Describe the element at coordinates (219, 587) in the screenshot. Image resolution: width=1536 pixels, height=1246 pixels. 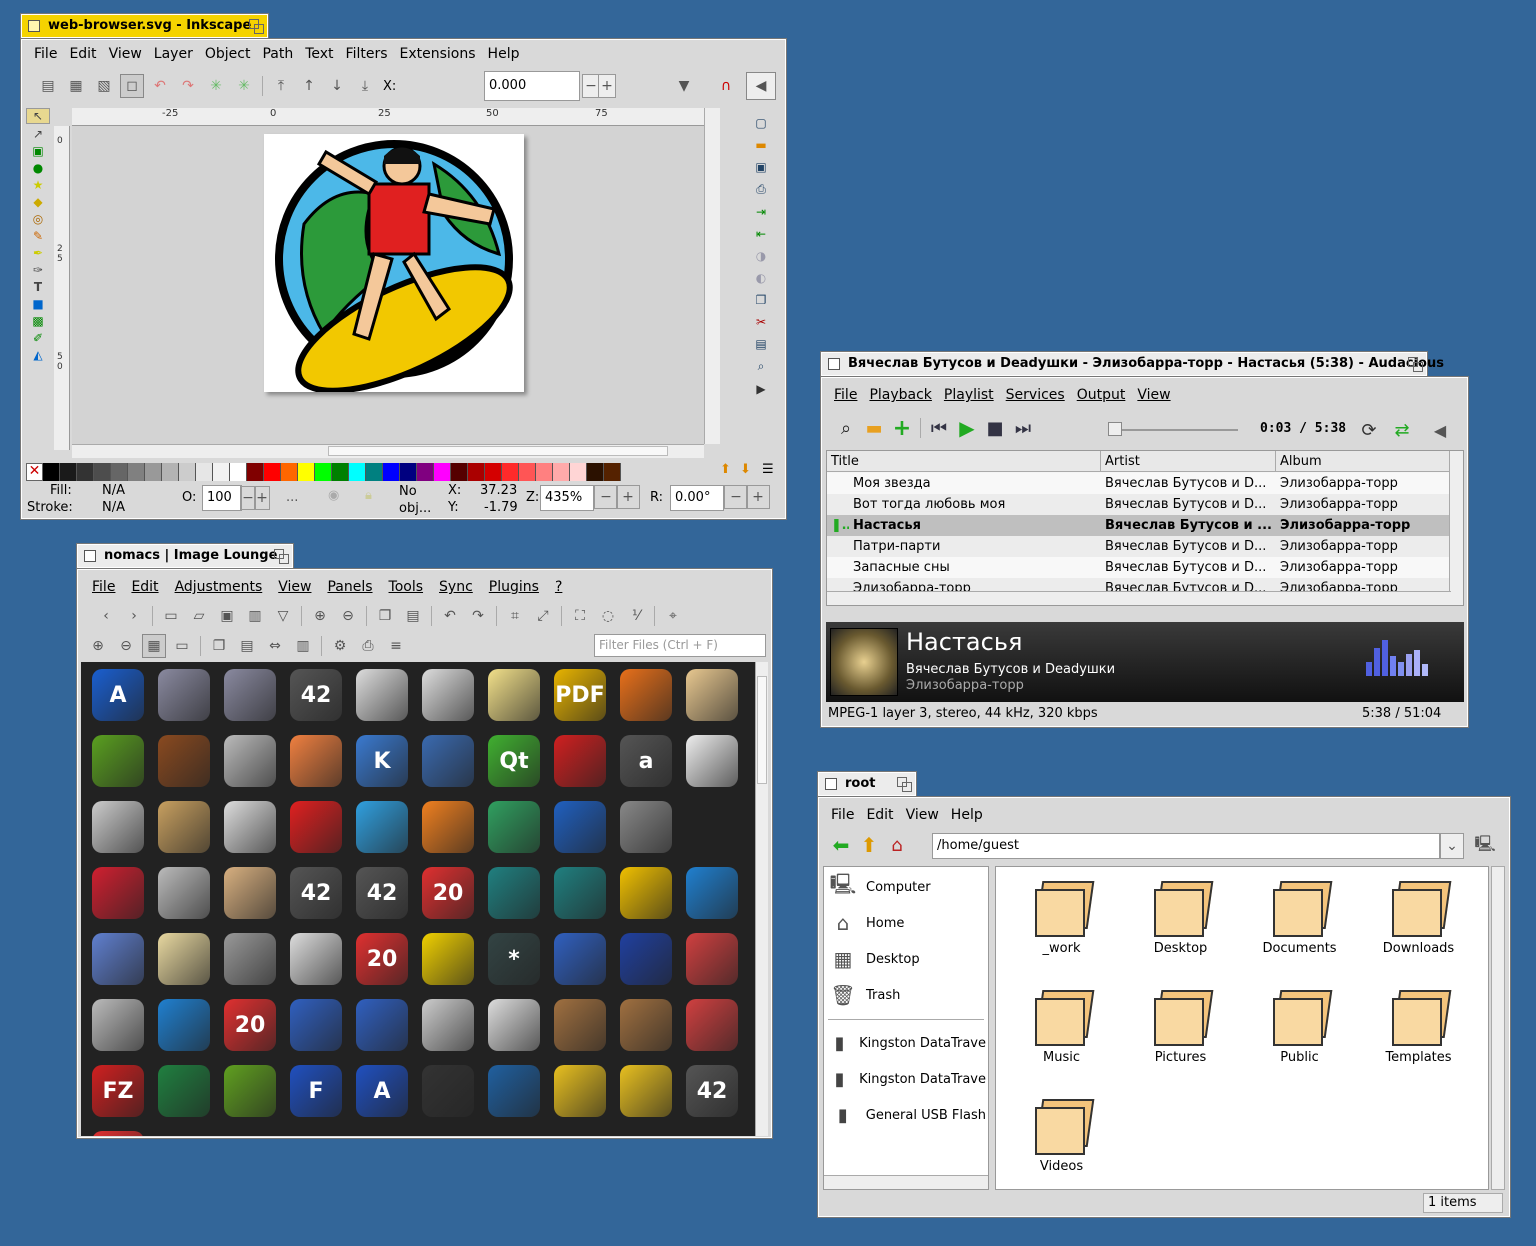
I see `menu-item-adjustments: Adjustments` at that location.